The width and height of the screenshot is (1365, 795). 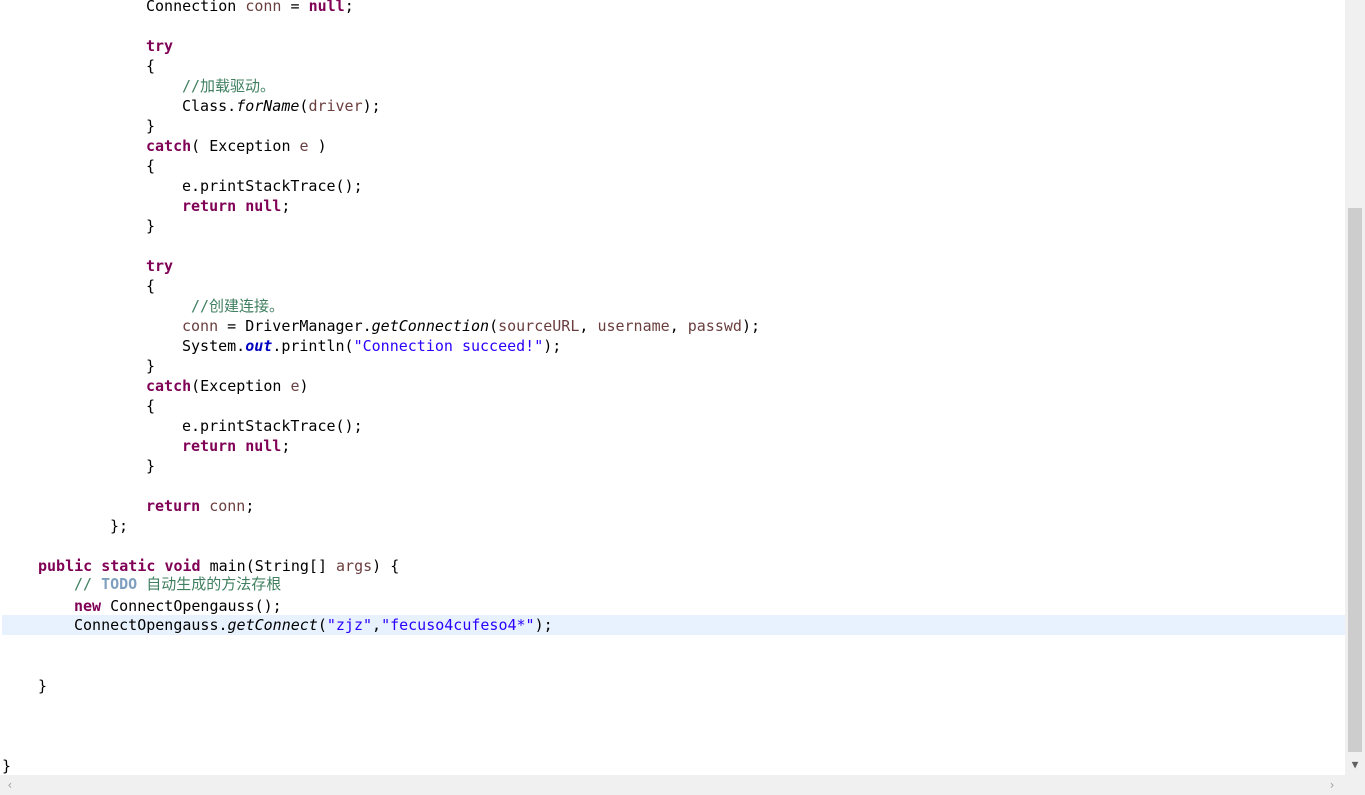 I want to click on todo-tag: TODO, so click(x=119, y=584).